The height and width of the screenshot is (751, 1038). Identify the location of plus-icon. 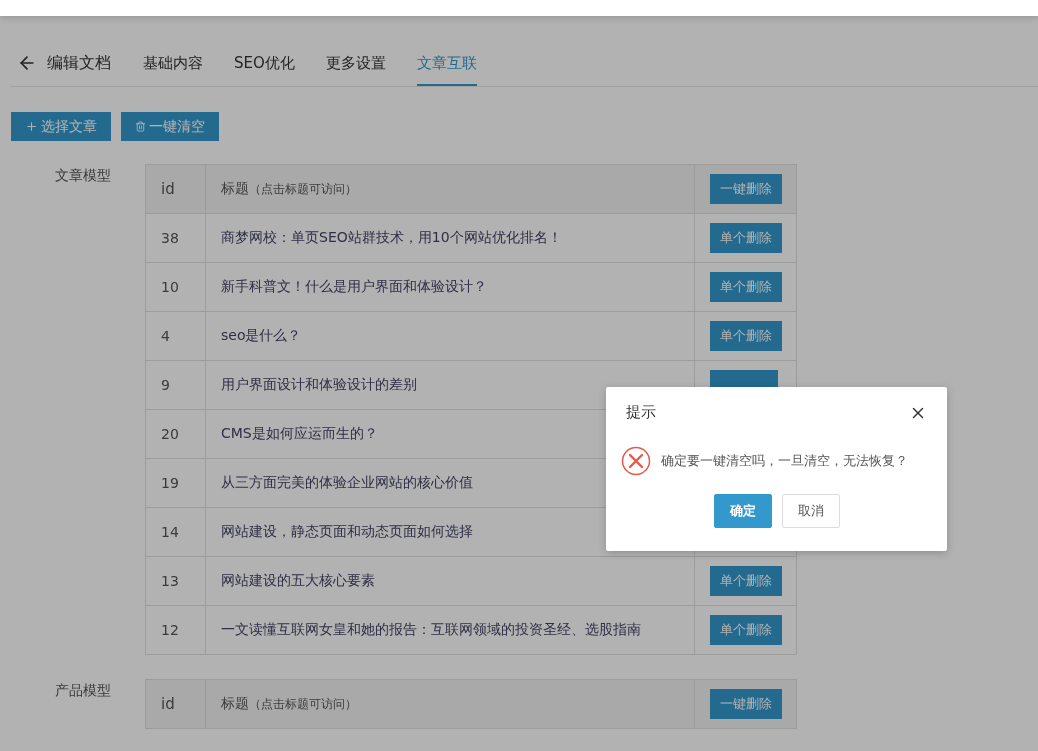
(31, 126).